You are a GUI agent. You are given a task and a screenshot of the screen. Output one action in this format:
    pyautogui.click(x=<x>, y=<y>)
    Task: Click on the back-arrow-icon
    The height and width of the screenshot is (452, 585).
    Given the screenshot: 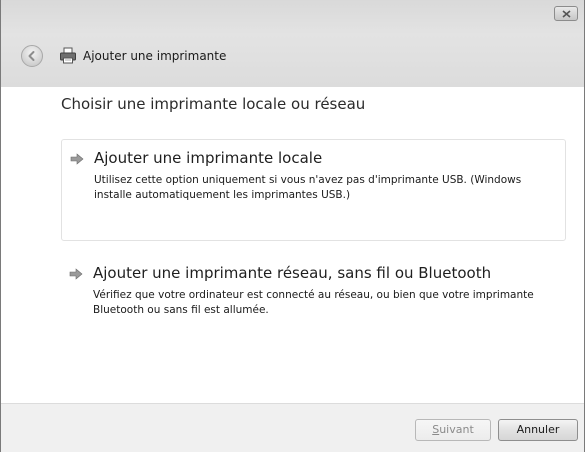 What is the action you would take?
    pyautogui.click(x=31, y=56)
    